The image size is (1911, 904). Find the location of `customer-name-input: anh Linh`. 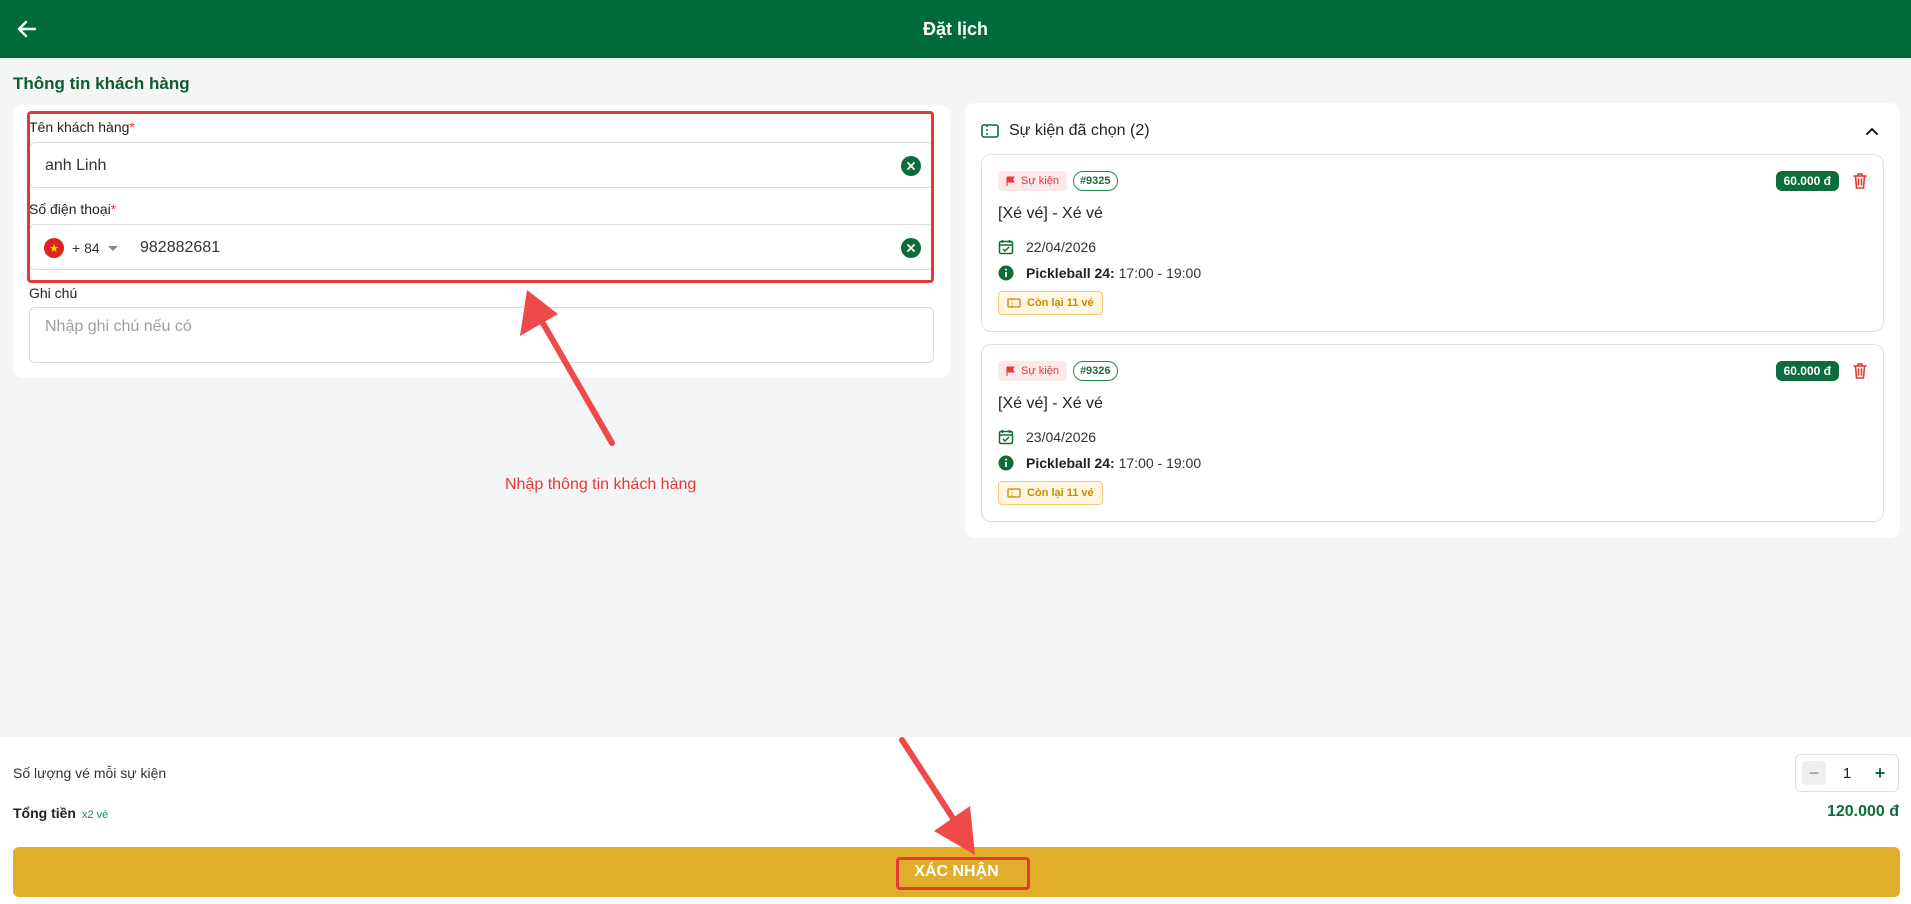

customer-name-input: anh Linh is located at coordinates (481, 165).